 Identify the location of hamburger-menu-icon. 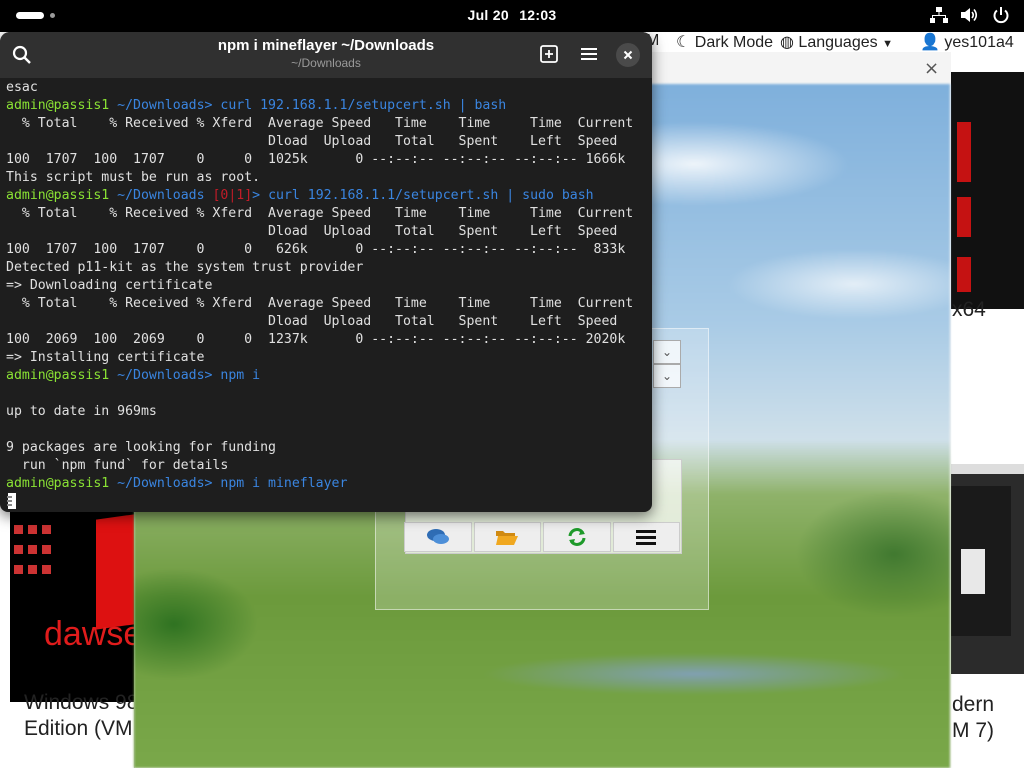
(589, 54).